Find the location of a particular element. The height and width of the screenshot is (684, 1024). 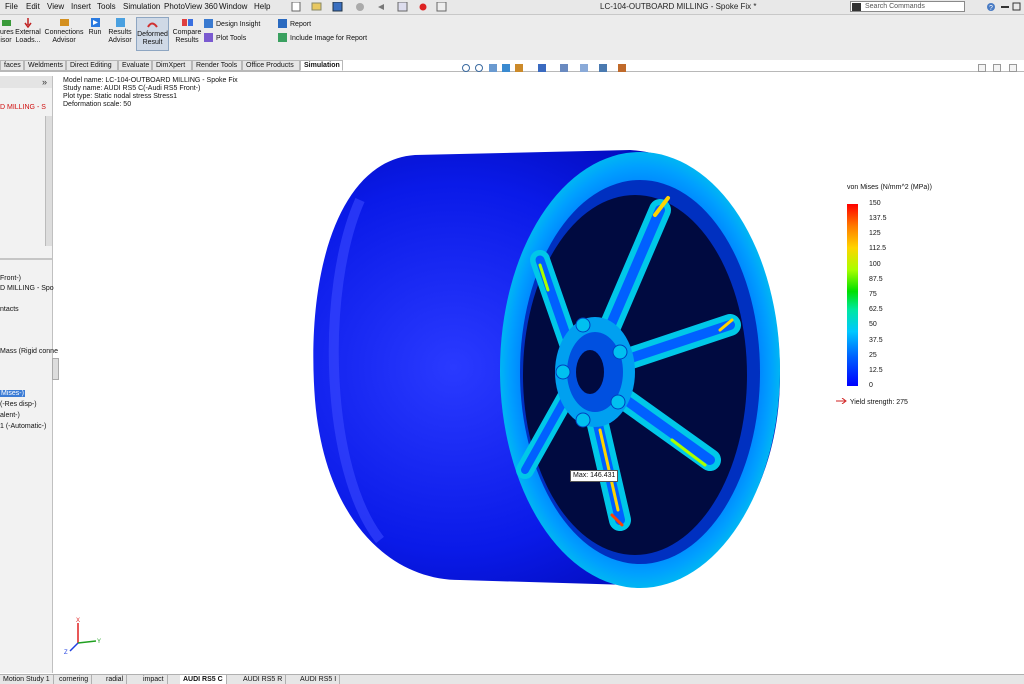

tree-item-front: Front-) is located at coordinates (10, 278).